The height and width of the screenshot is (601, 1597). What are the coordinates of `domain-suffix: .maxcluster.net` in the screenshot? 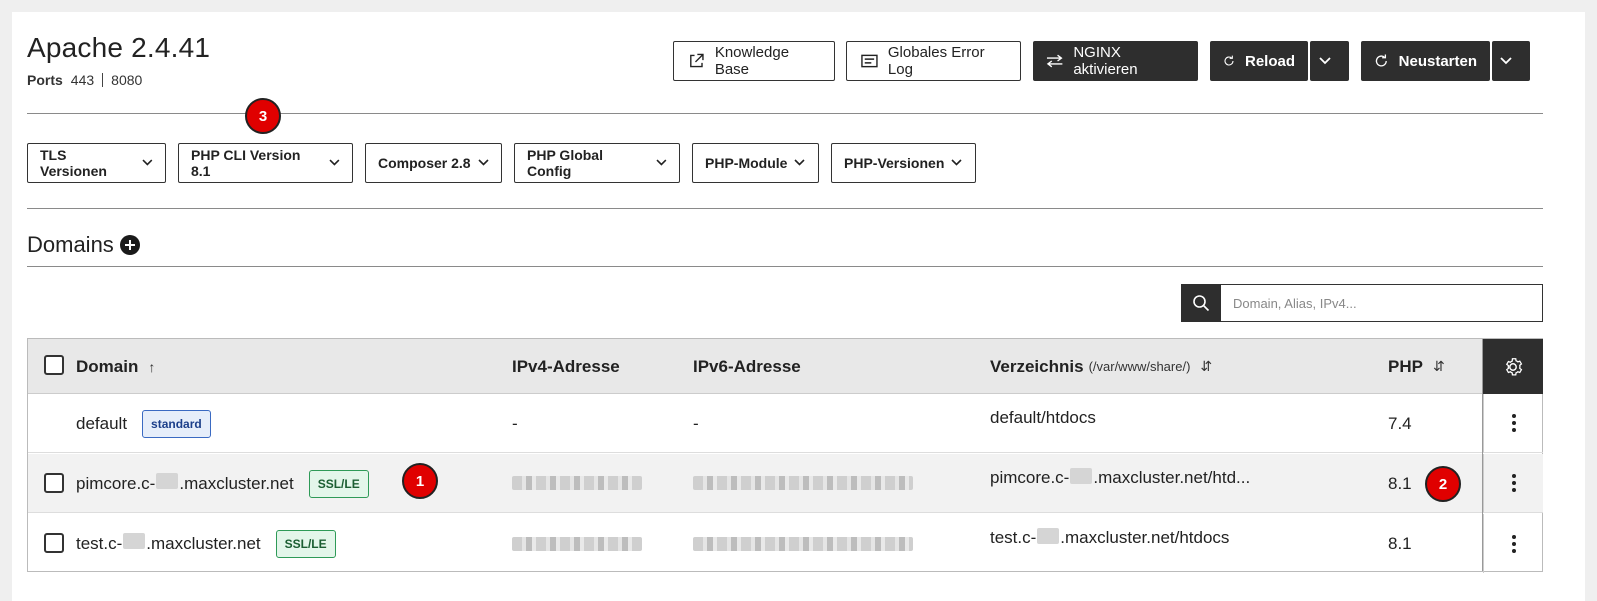 It's located at (236, 483).